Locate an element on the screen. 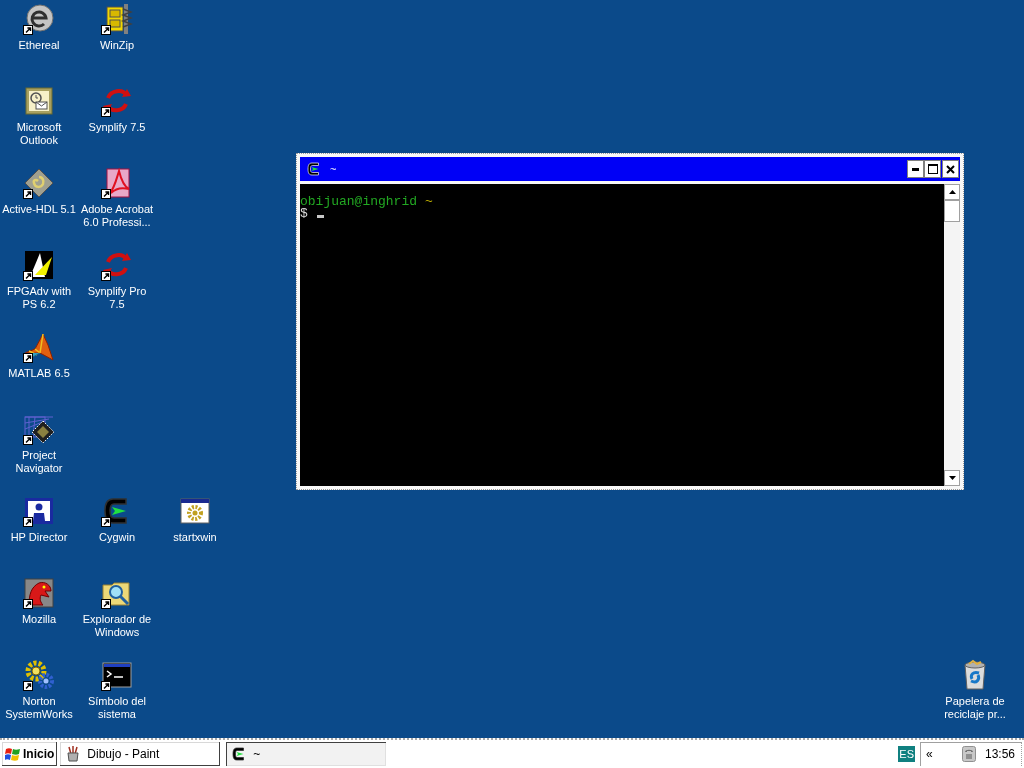 The width and height of the screenshot is (1024, 768). scroll-up-button is located at coordinates (952, 192).